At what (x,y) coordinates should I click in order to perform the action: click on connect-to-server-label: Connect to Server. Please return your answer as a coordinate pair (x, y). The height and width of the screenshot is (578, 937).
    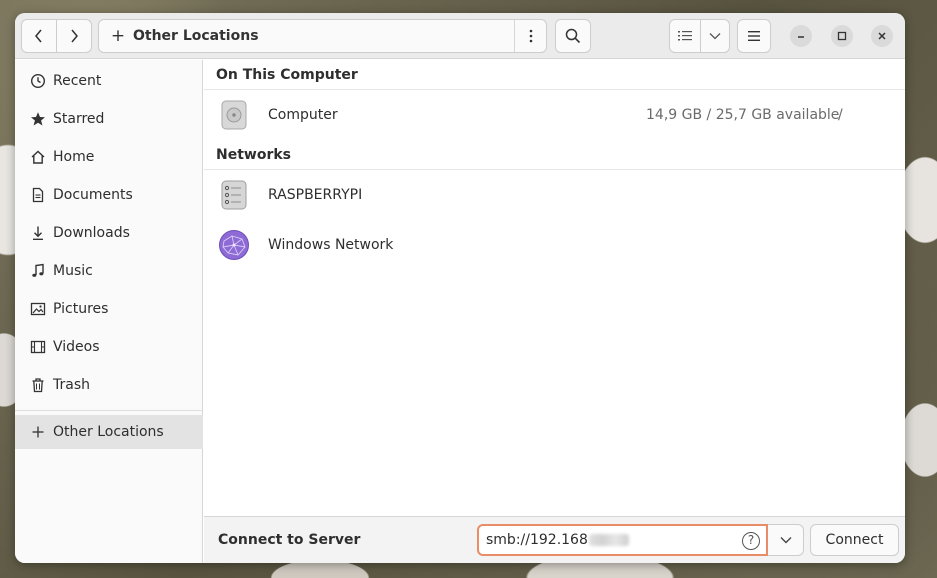
    Looking at the image, I should click on (289, 540).